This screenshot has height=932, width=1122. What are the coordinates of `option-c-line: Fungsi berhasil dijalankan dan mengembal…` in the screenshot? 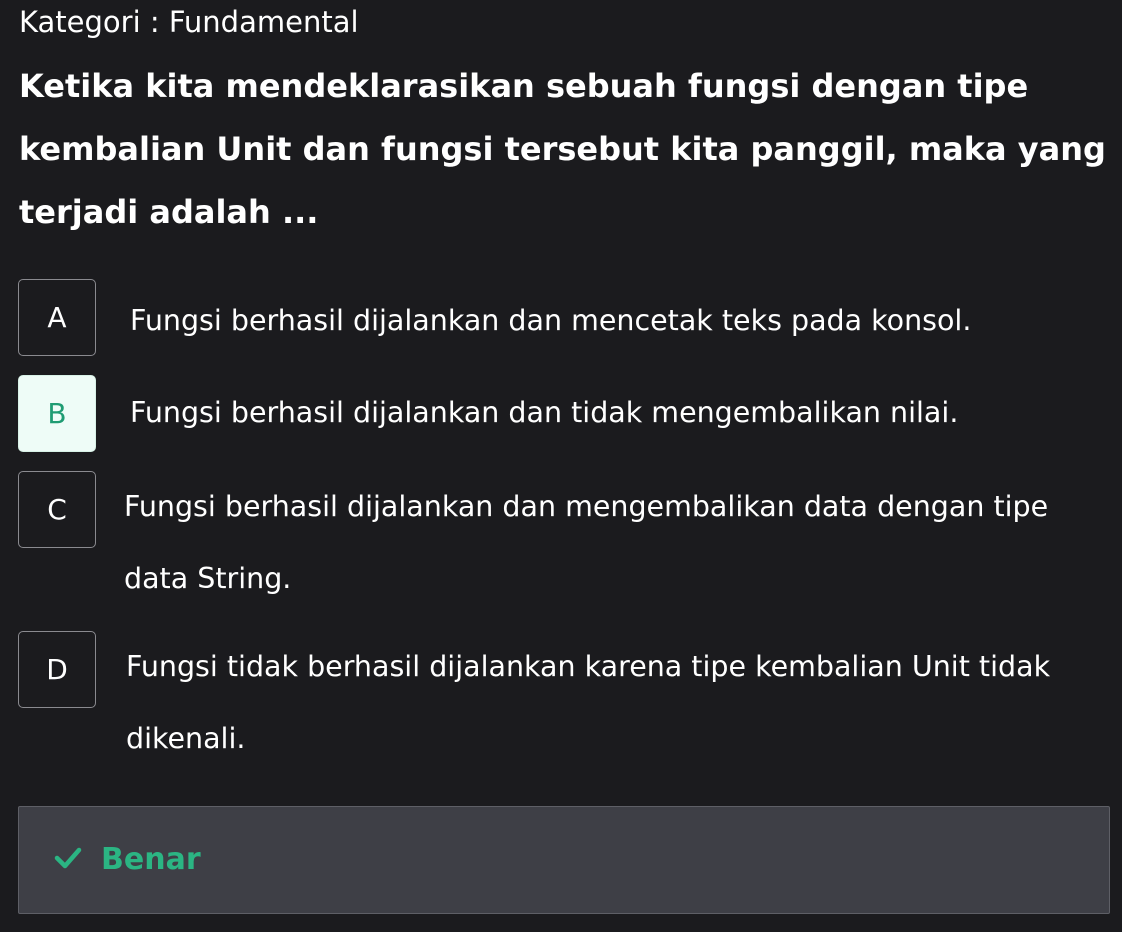 It's located at (586, 506).